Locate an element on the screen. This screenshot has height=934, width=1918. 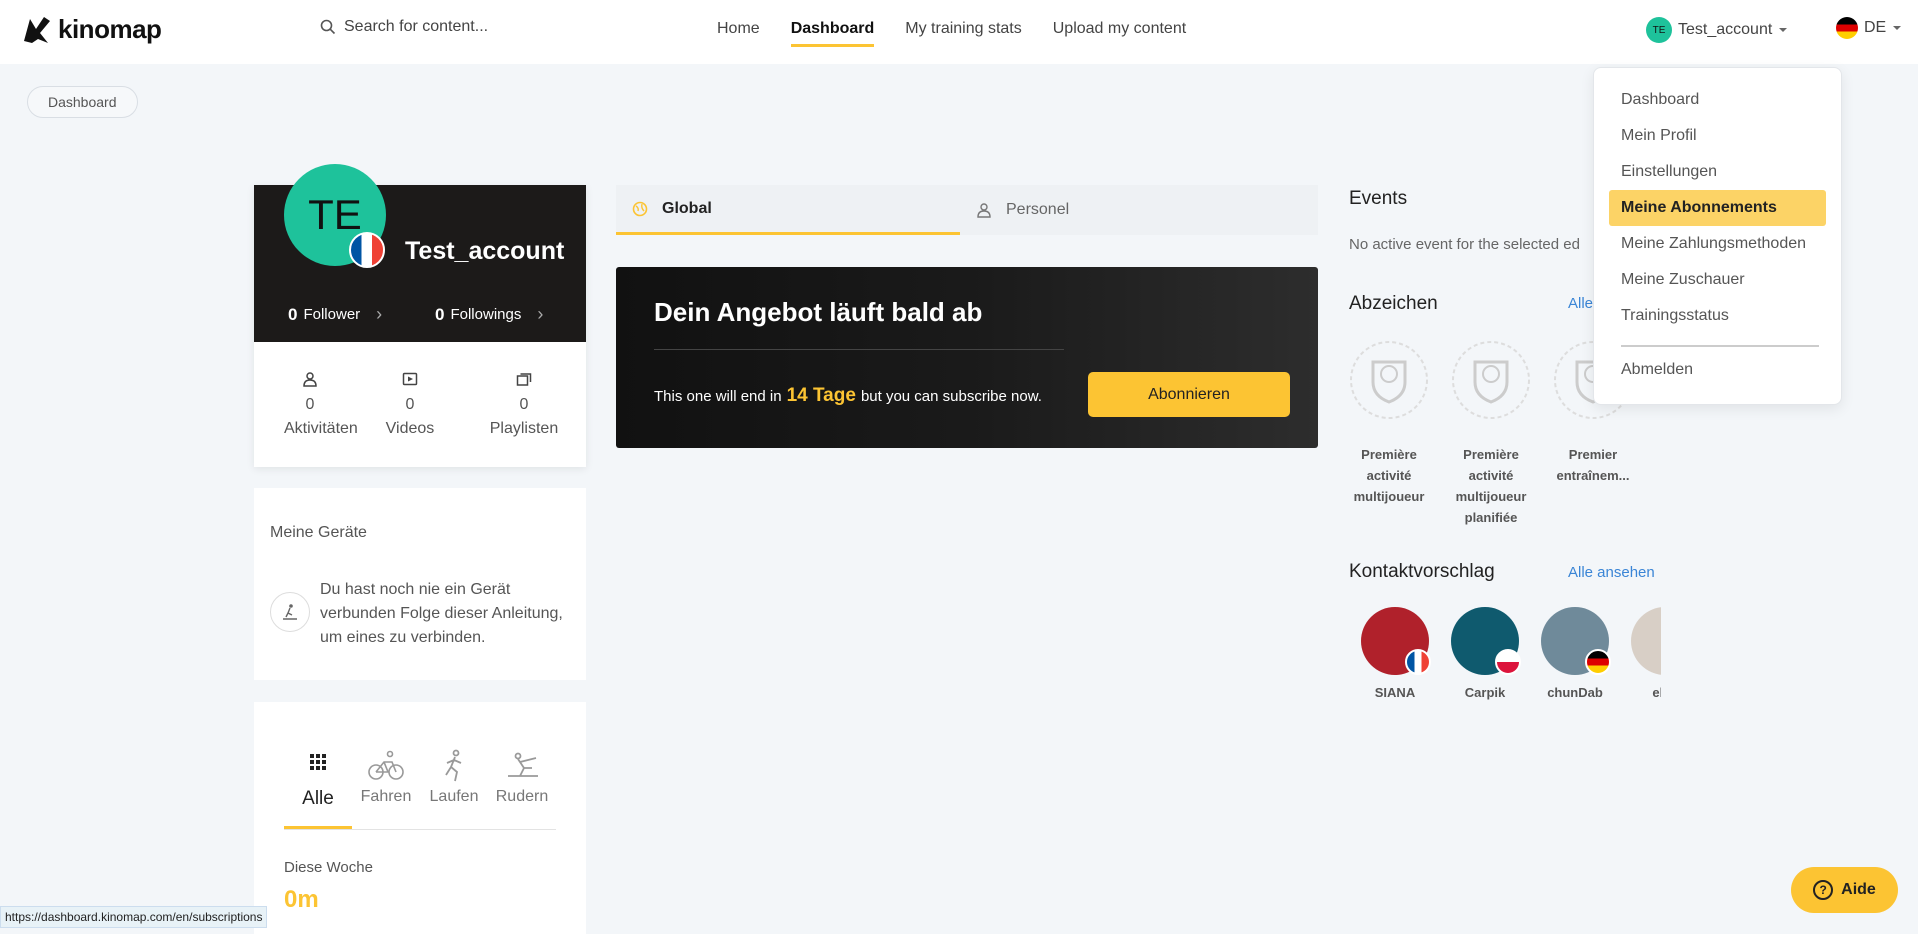
grid-icon is located at coordinates (318, 762).